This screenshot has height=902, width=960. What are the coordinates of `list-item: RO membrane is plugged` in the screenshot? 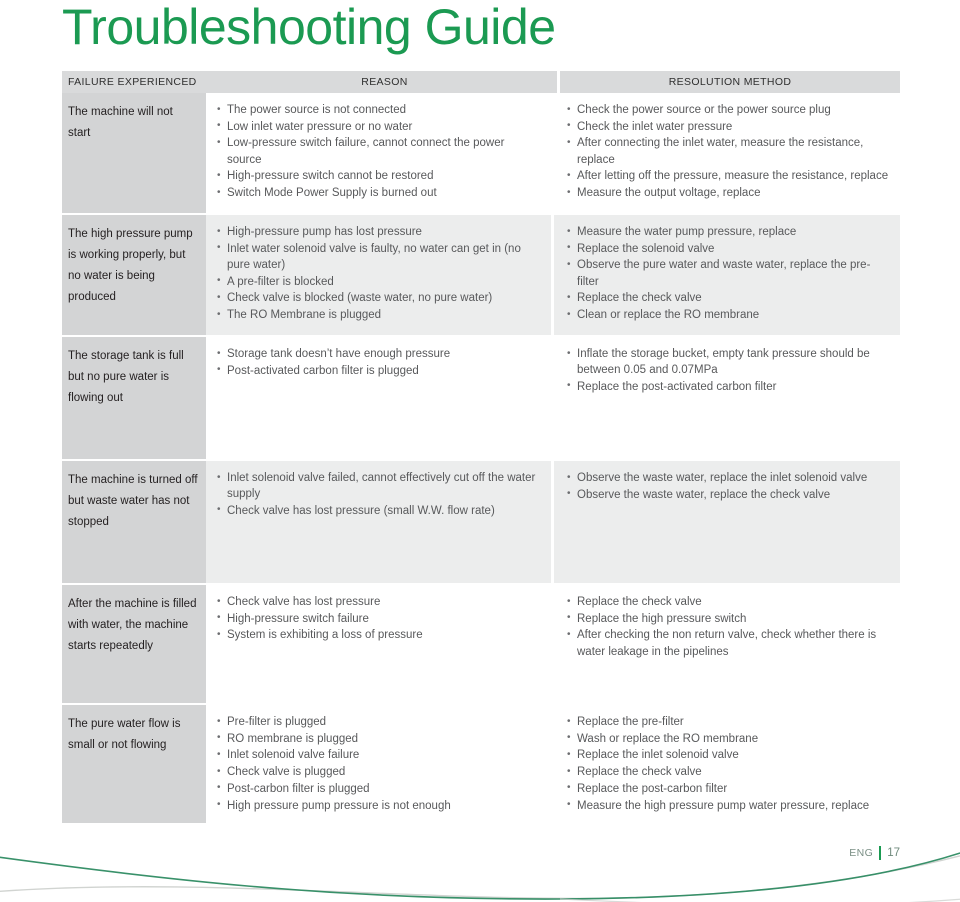 It's located at (378, 738).